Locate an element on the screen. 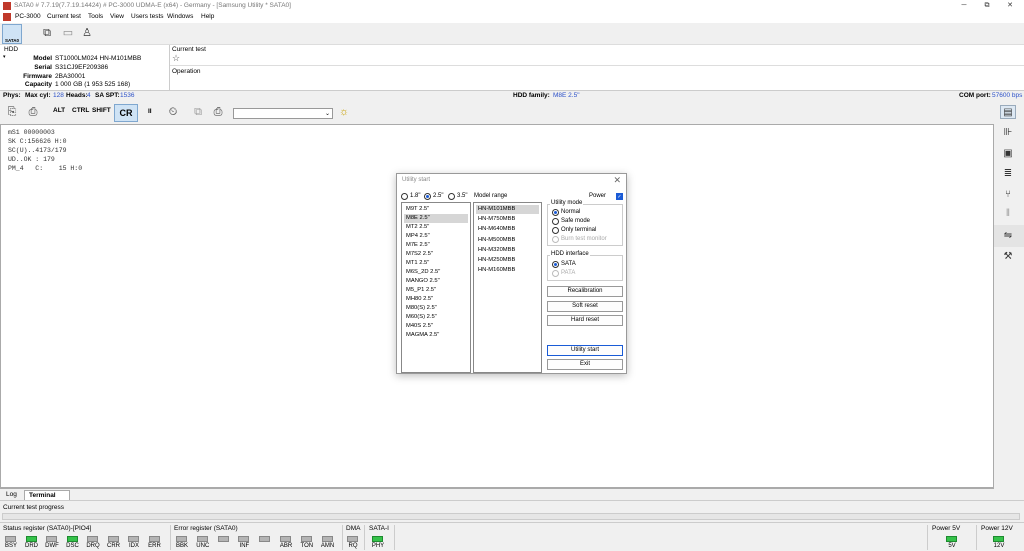 This screenshot has height=551, width=1024. family-list-item: M80(S) 2.5" is located at coordinates (436, 308).